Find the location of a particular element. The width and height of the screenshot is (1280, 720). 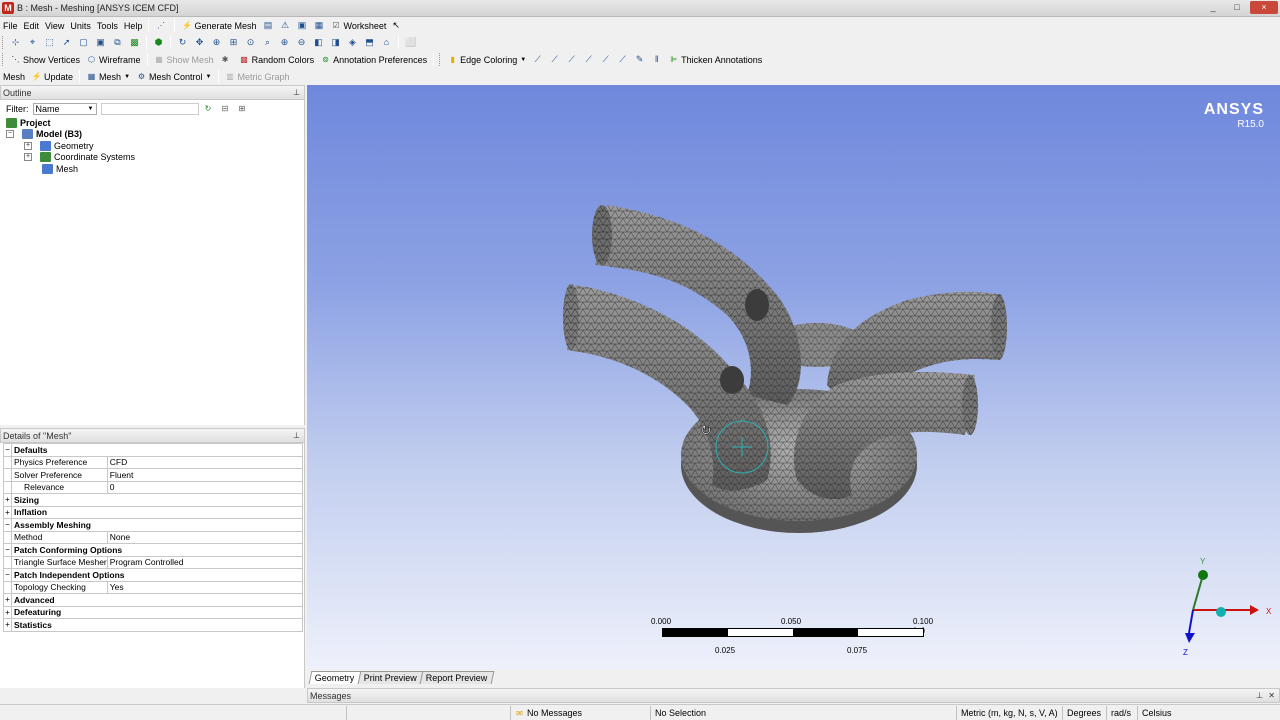

angle-units-status: Degrees is located at coordinates (1084, 713).